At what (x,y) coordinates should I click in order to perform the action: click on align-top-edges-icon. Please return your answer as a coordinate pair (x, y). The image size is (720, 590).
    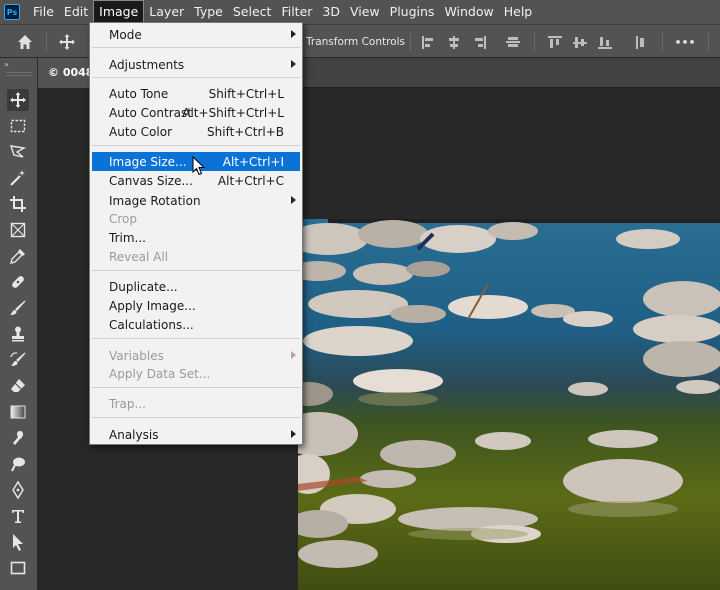
    Looking at the image, I should click on (555, 42).